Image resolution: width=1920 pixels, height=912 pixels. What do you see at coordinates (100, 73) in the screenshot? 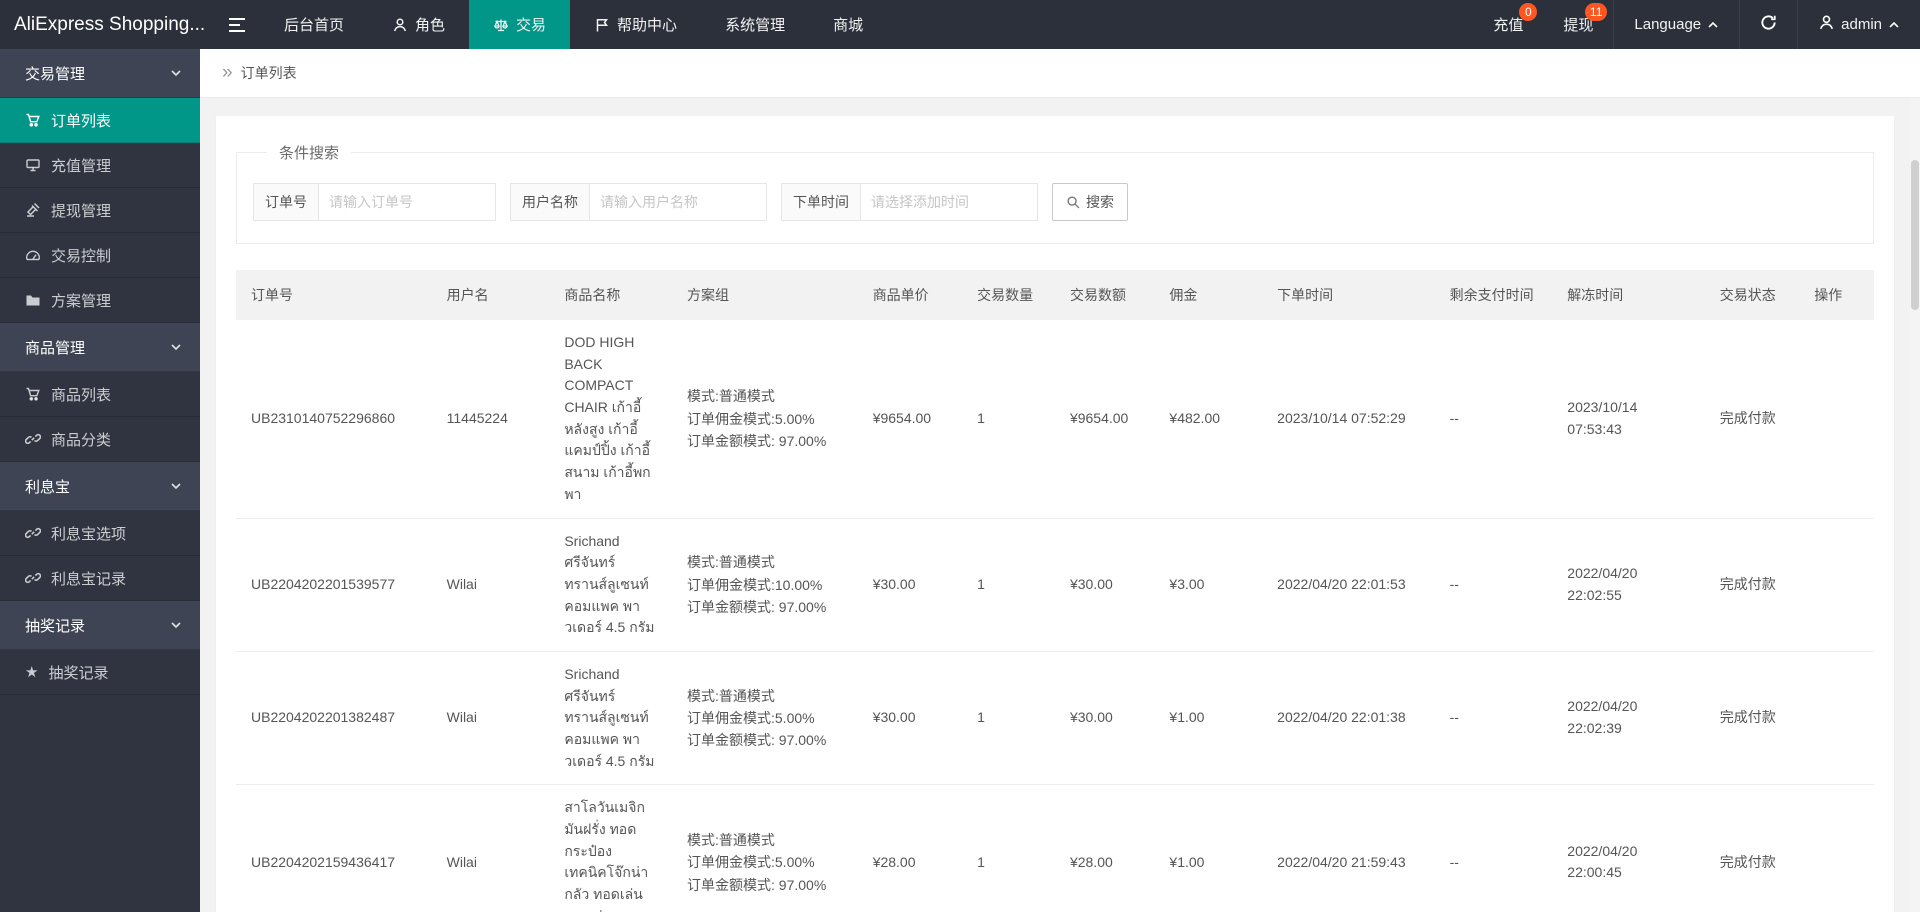
I see `sidebar-group-1: 交易管理` at bounding box center [100, 73].